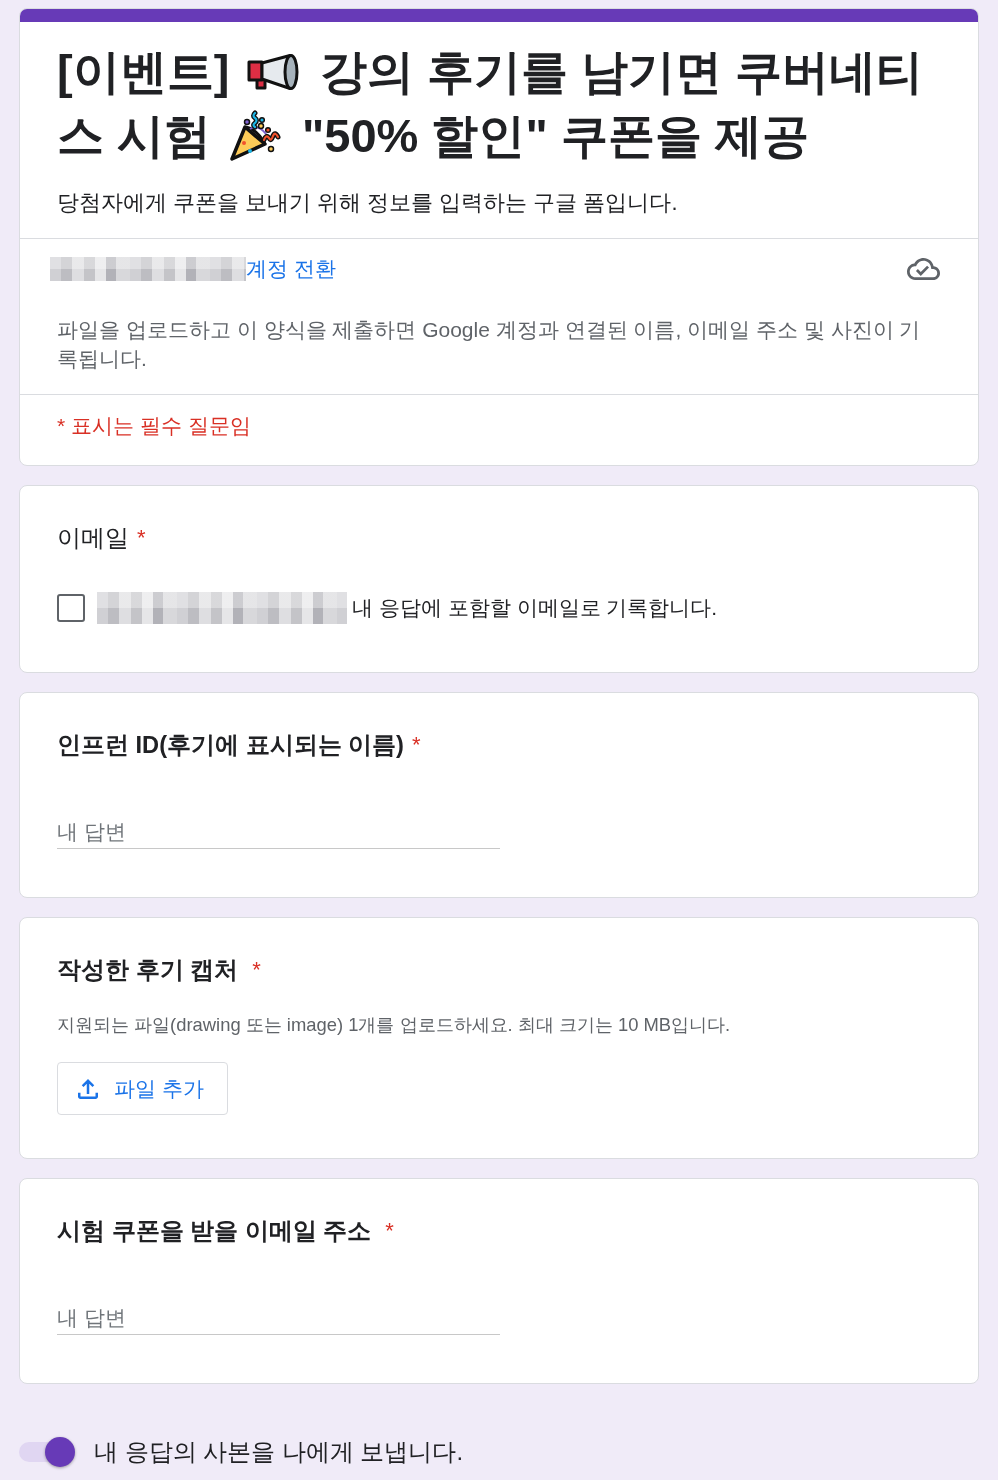  Describe the element at coordinates (555, 136) in the screenshot. I see `form-title: "50% 할인" 쿠폰을 제공` at that location.